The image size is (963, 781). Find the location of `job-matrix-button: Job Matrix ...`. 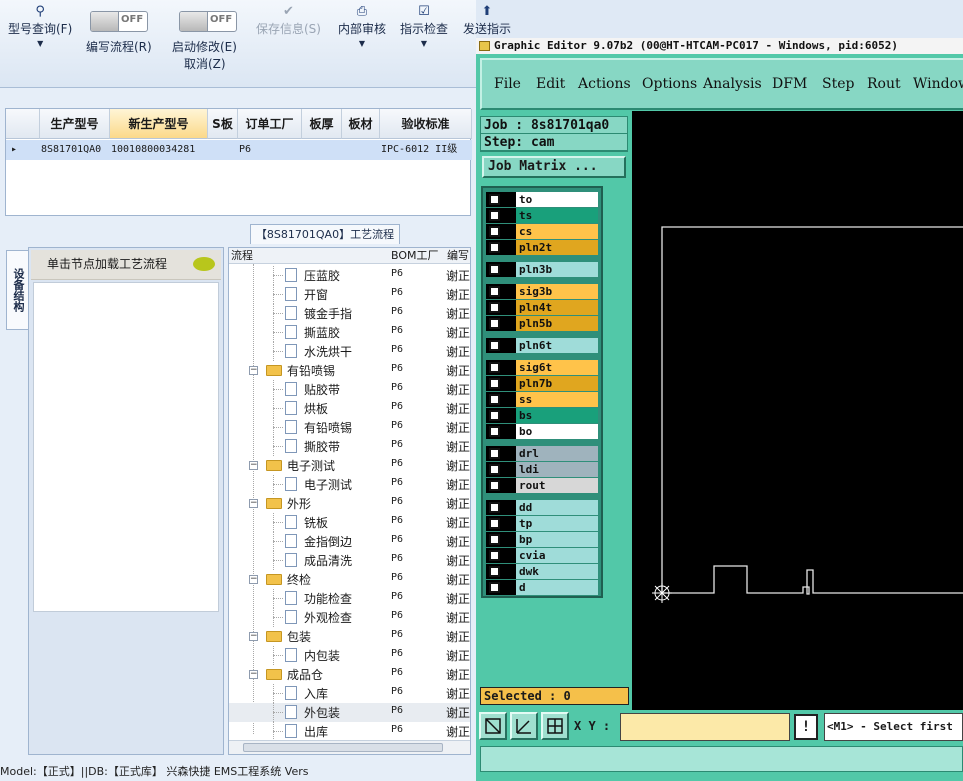

job-matrix-button: Job Matrix ... is located at coordinates (554, 167).